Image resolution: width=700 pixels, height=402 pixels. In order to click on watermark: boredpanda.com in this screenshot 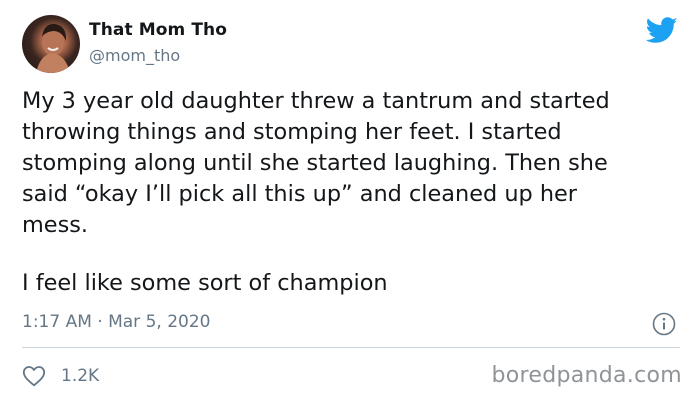, I will do `click(586, 375)`.